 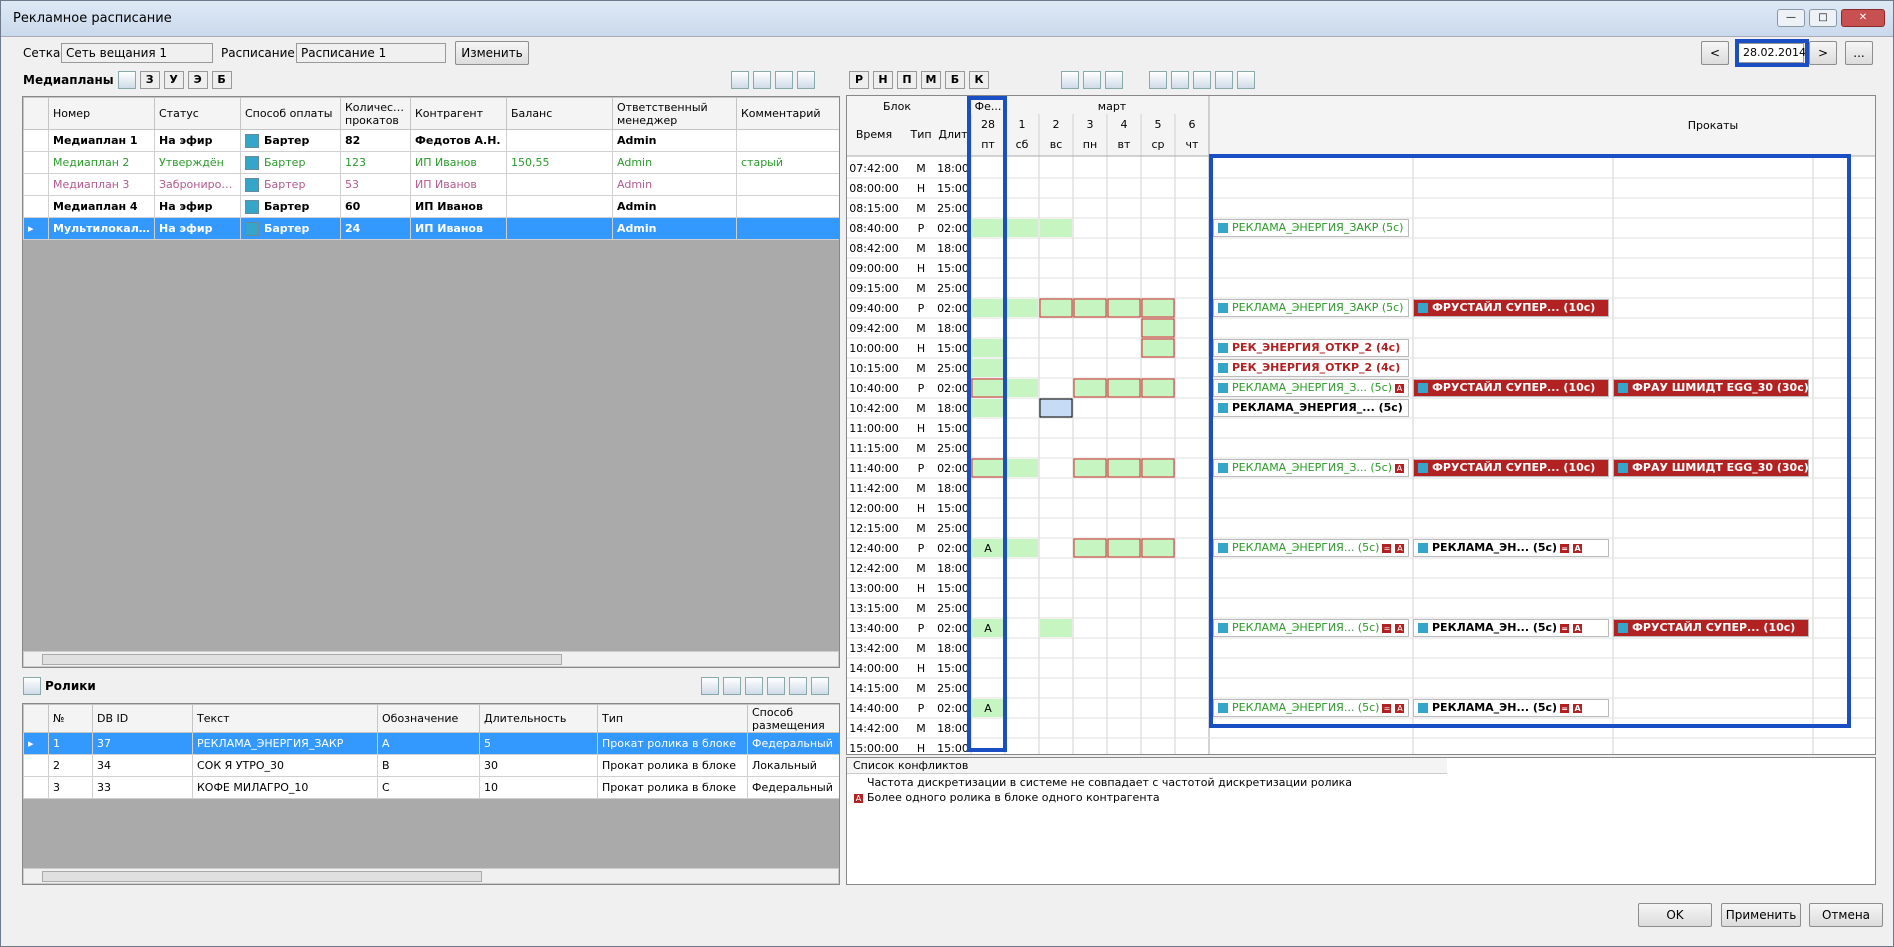 What do you see at coordinates (290, 162) in the screenshot?
I see `cell-pay: Бартер` at bounding box center [290, 162].